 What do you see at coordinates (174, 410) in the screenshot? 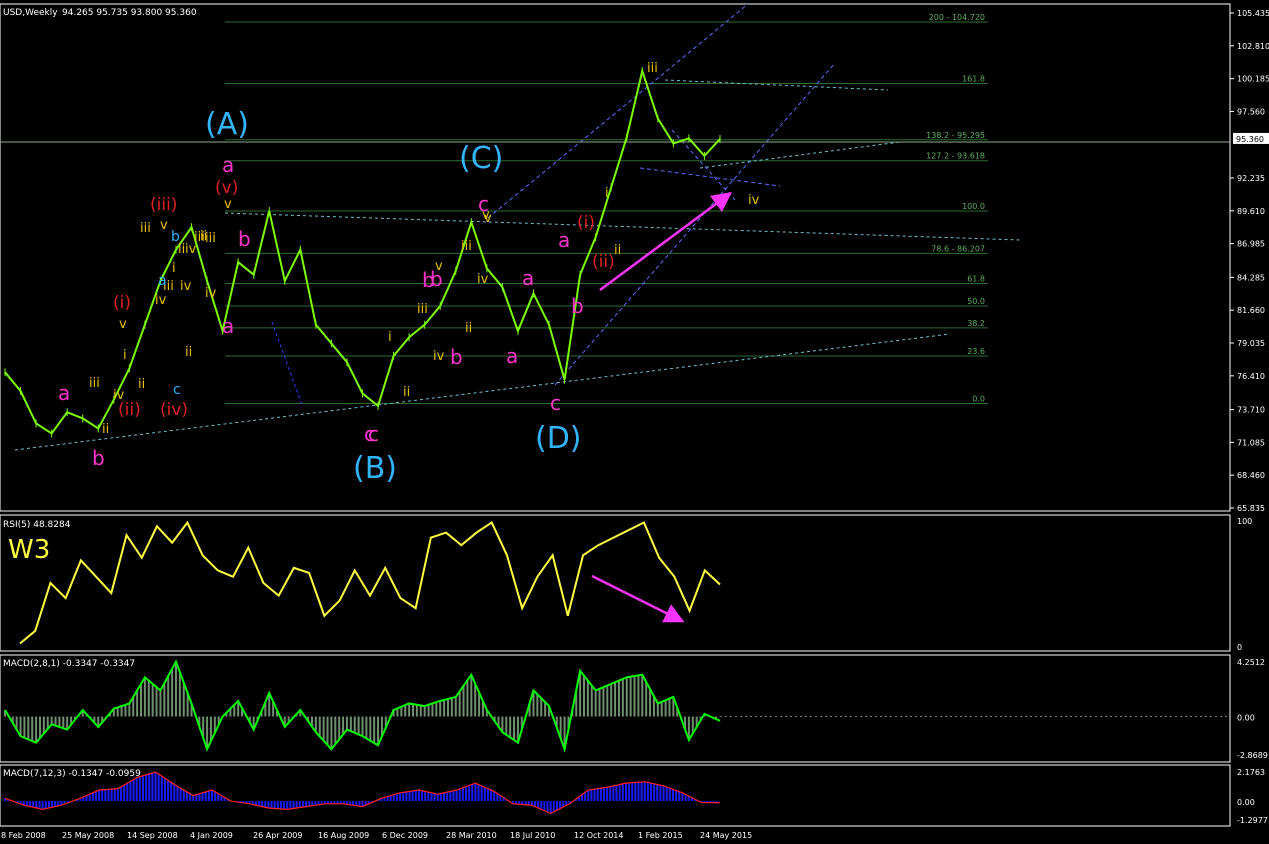
I see `wave-label: (iv)` at bounding box center [174, 410].